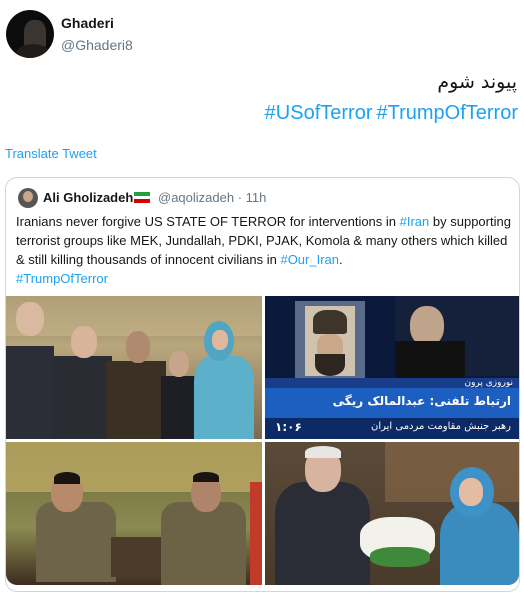 This screenshot has width=524, height=596. What do you see at coordinates (212, 197) in the screenshot?
I see `quoted-author-handle-time: @aqolizadeh · 11h` at bounding box center [212, 197].